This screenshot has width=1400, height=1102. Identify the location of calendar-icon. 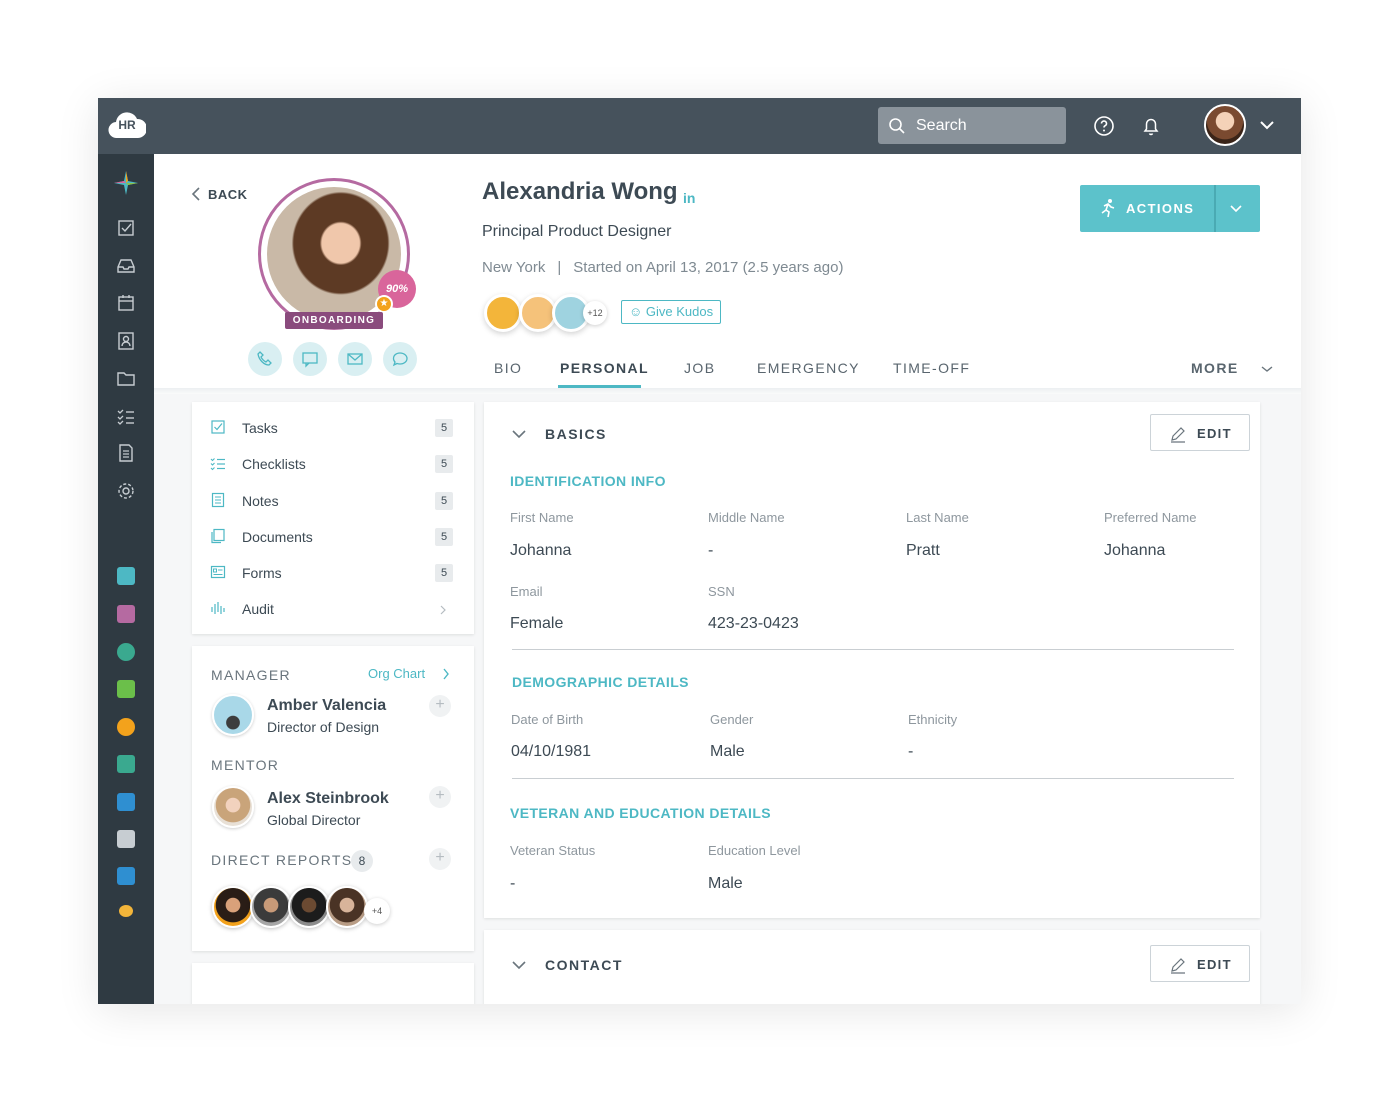
(126, 303).